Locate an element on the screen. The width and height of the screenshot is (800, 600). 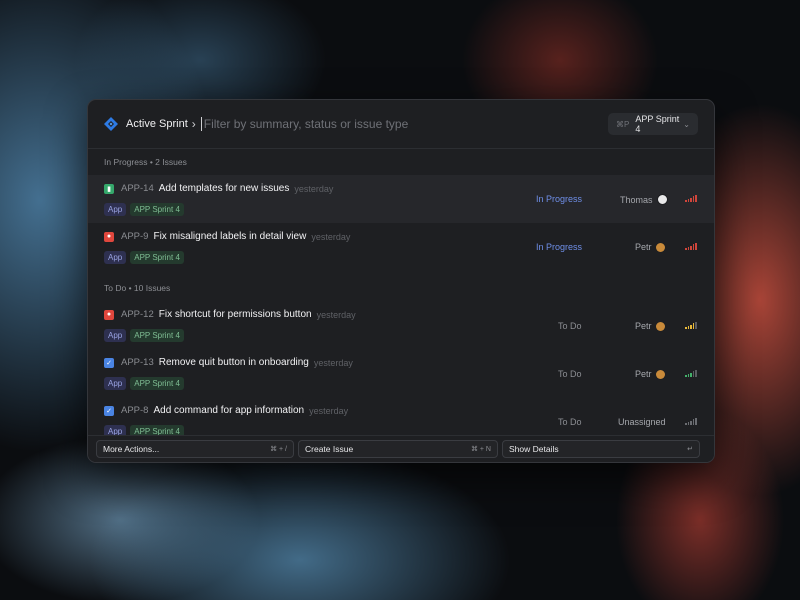
priority-none-icon is located at coordinates (691, 421).